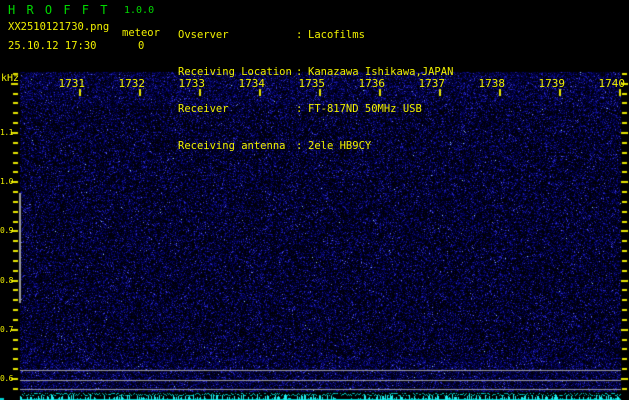  I want to click on freq-axis-unit-label: kHz, so click(10, 78).